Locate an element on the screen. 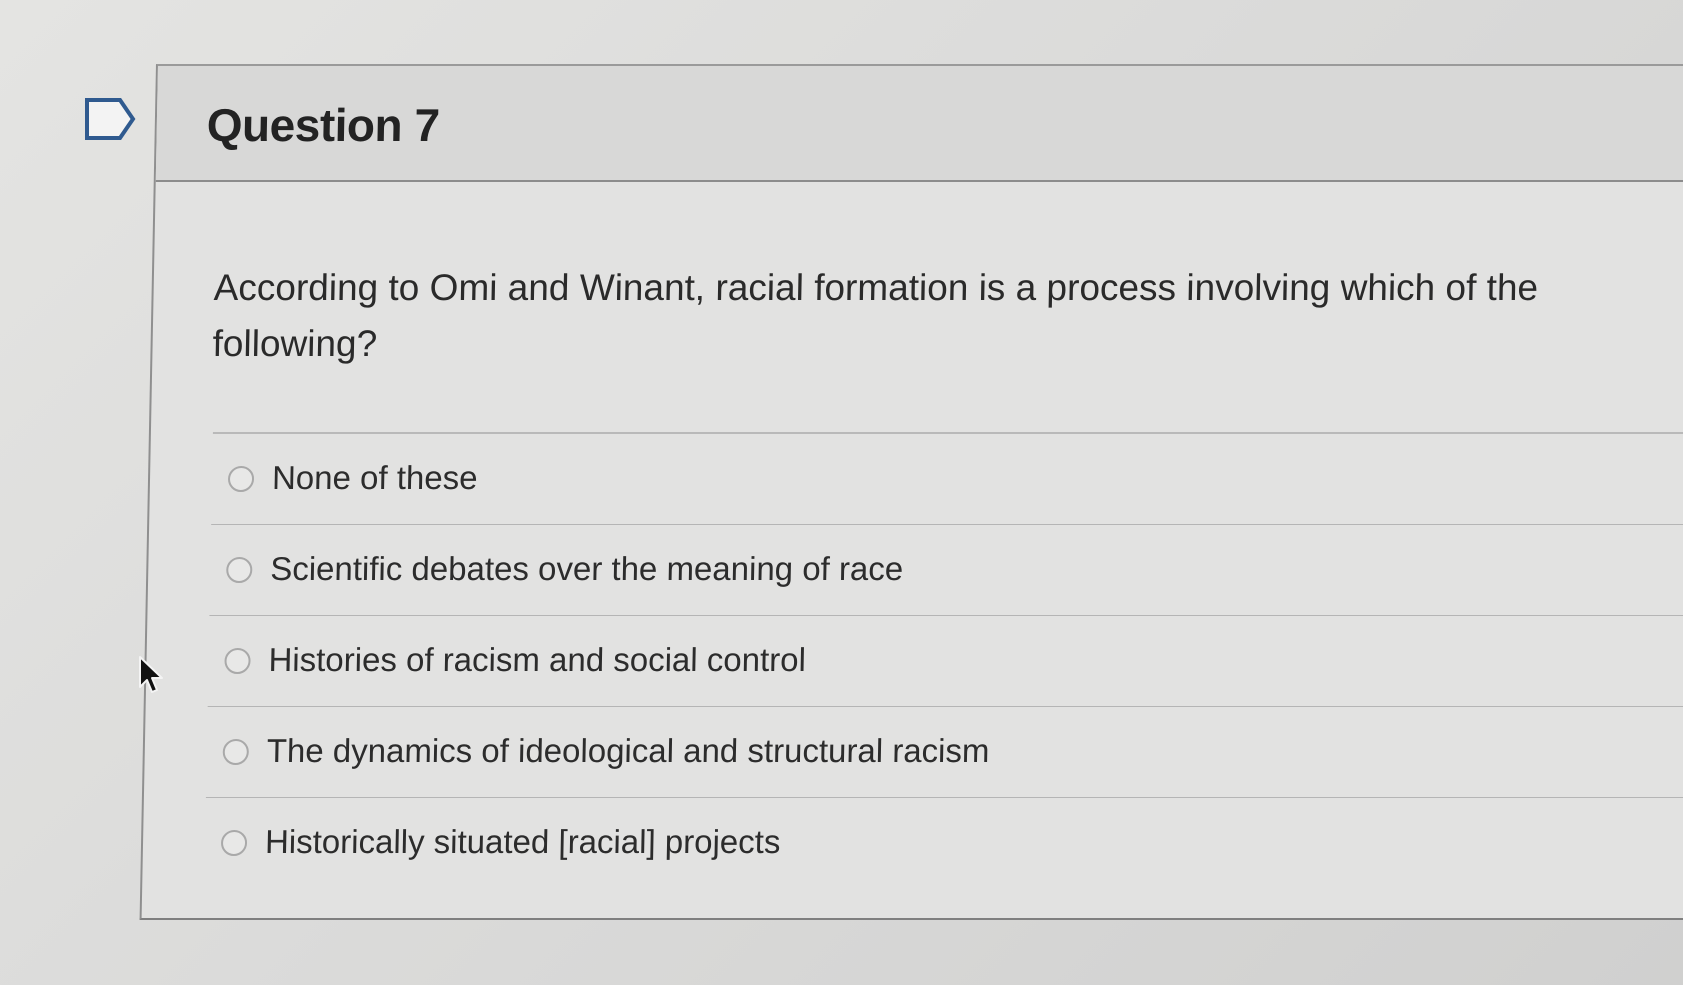  answer-label: Historically situated [racial] projects is located at coordinates (523, 842).